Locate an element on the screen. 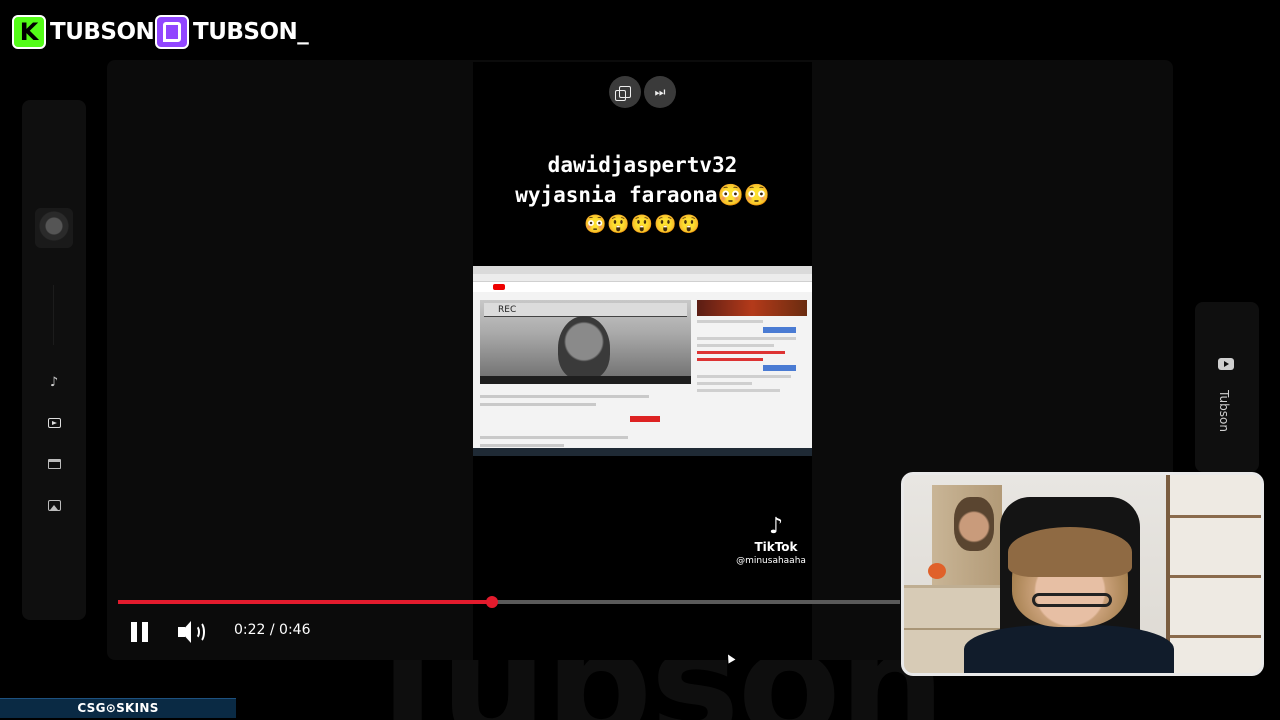  progress-handle is located at coordinates (492, 602).